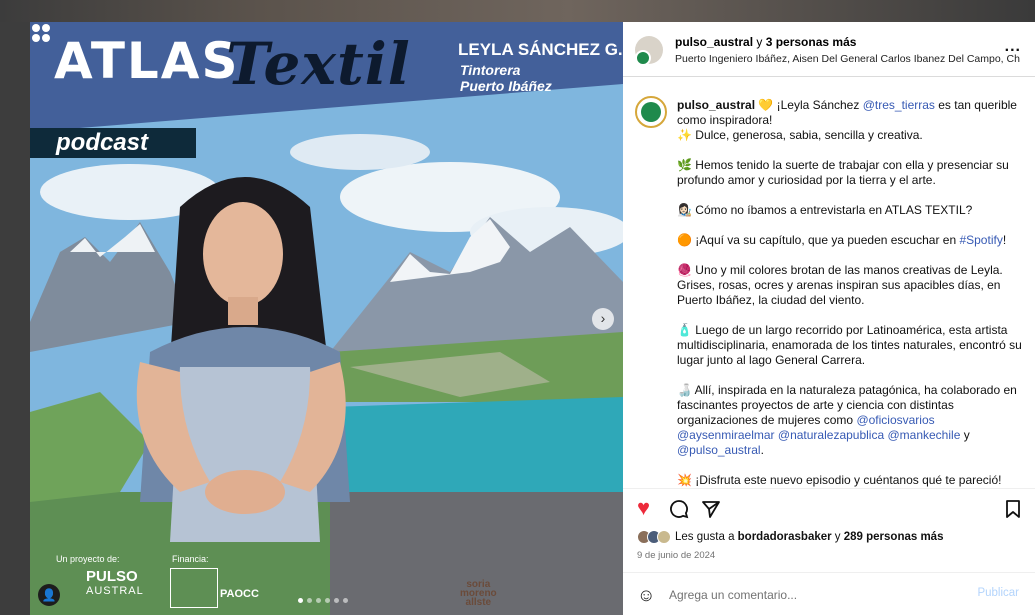  Describe the element at coordinates (676, 555) in the screenshot. I see `post-date: 9 de junio de 2024` at that location.